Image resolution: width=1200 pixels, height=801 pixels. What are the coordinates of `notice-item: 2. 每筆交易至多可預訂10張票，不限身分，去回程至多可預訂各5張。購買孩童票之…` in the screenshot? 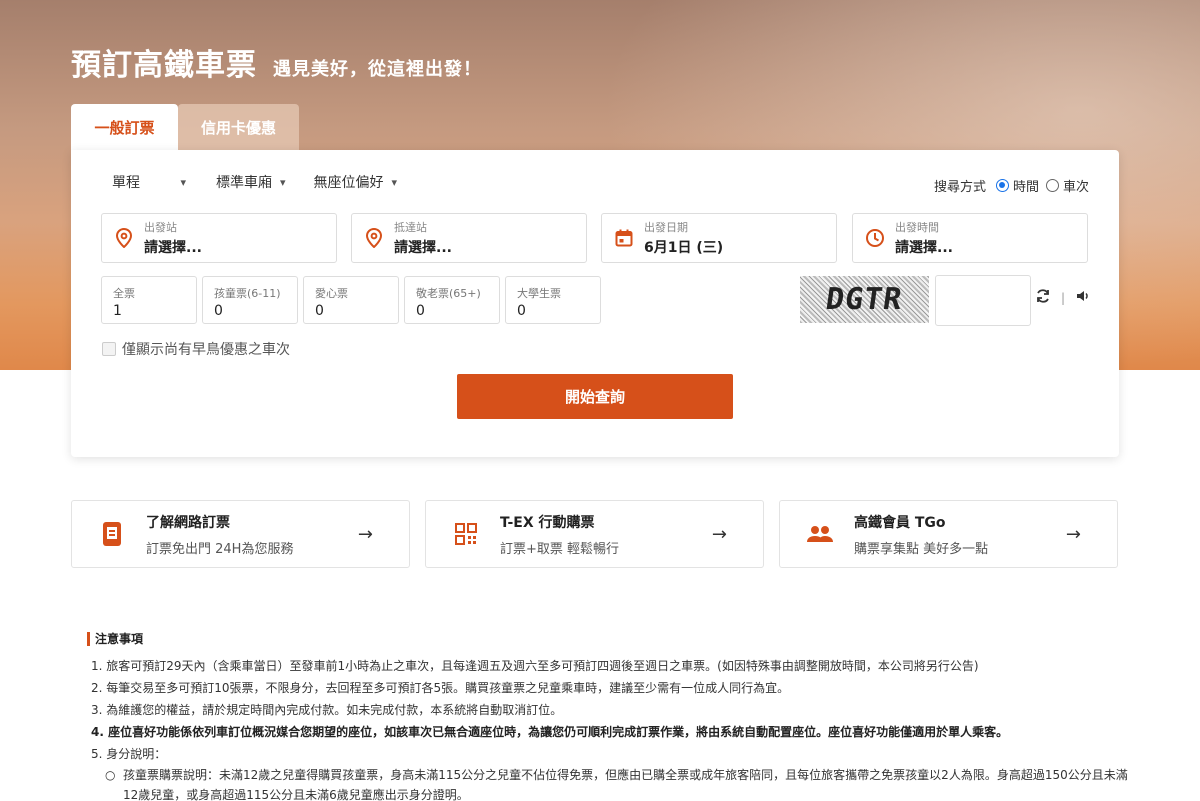 It's located at (440, 688).